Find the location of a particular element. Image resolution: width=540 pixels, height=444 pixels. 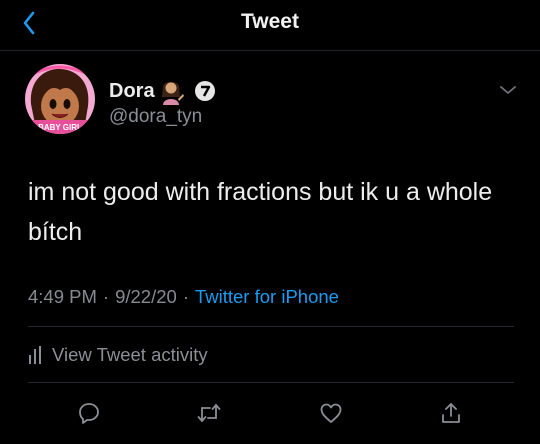

heart-icon is located at coordinates (331, 413).